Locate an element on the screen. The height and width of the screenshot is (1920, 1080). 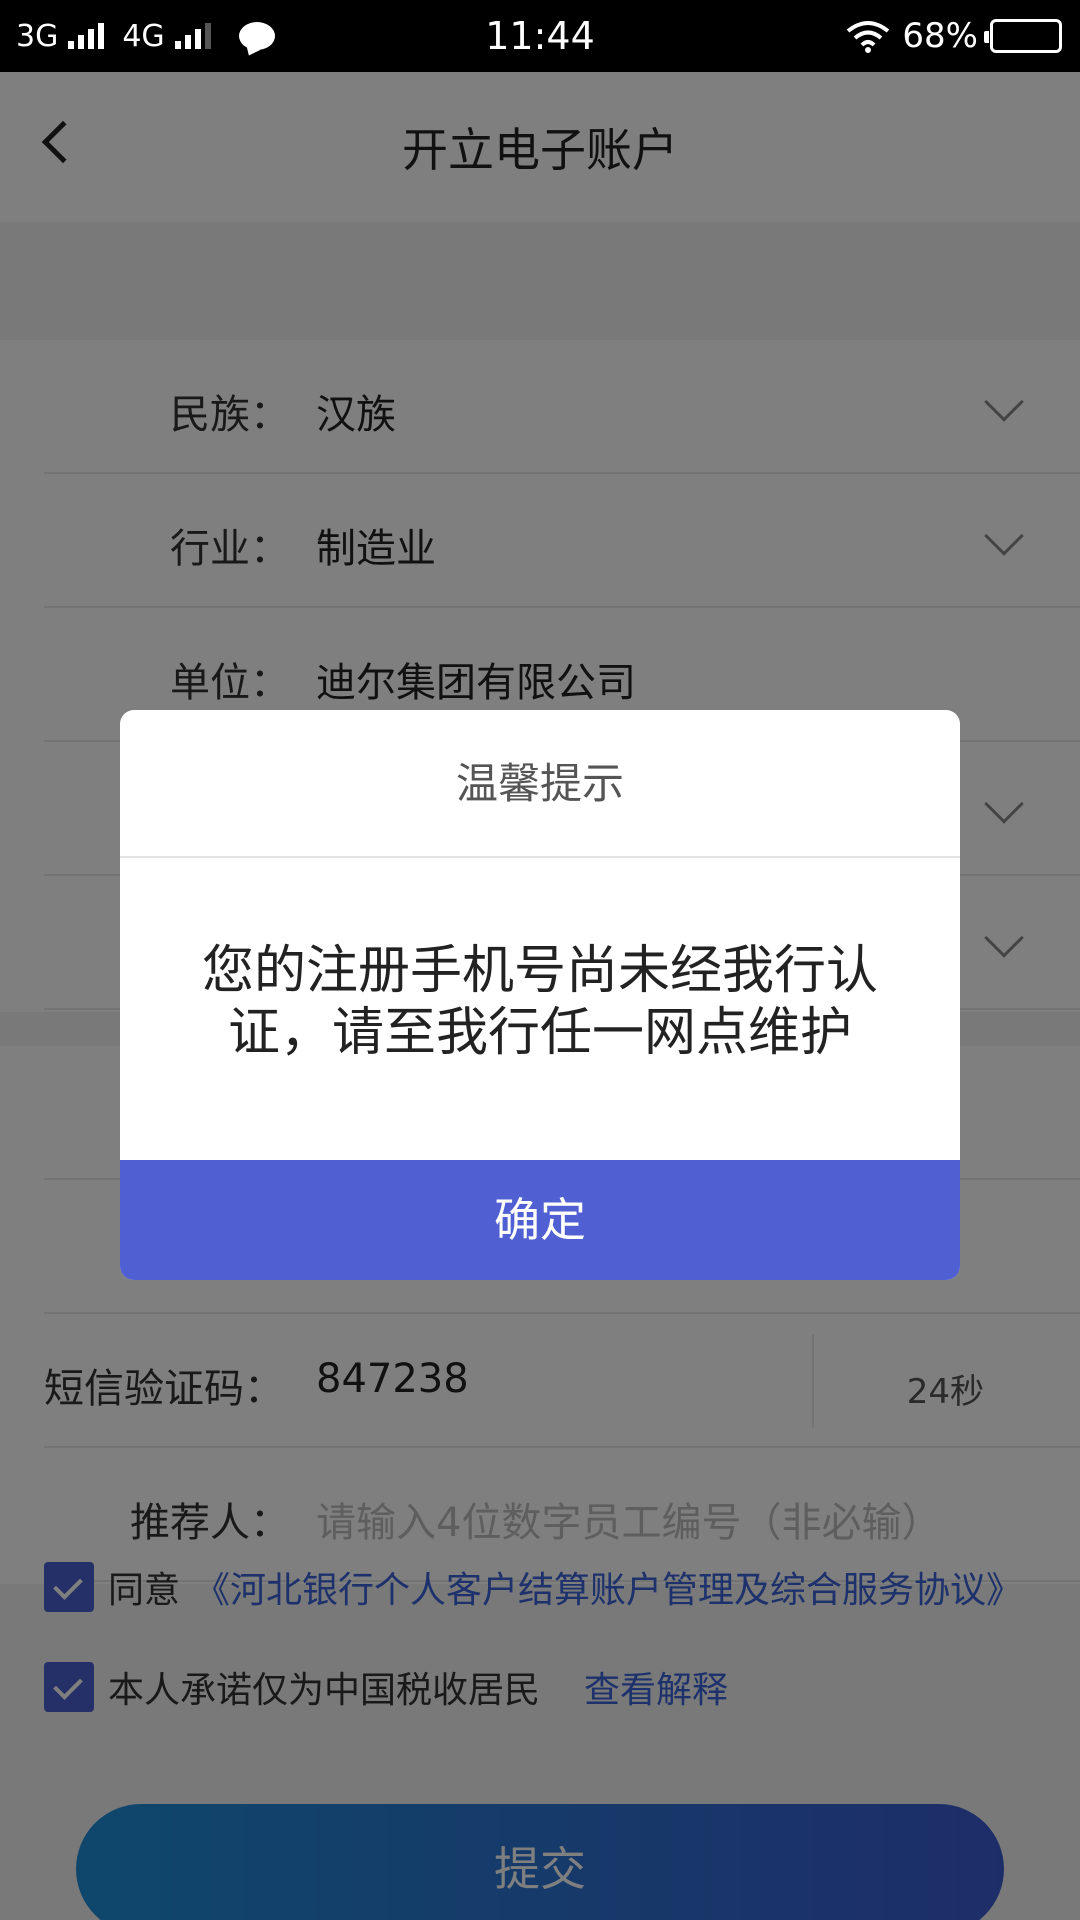
status-right: 68% is located at coordinates (954, 36).